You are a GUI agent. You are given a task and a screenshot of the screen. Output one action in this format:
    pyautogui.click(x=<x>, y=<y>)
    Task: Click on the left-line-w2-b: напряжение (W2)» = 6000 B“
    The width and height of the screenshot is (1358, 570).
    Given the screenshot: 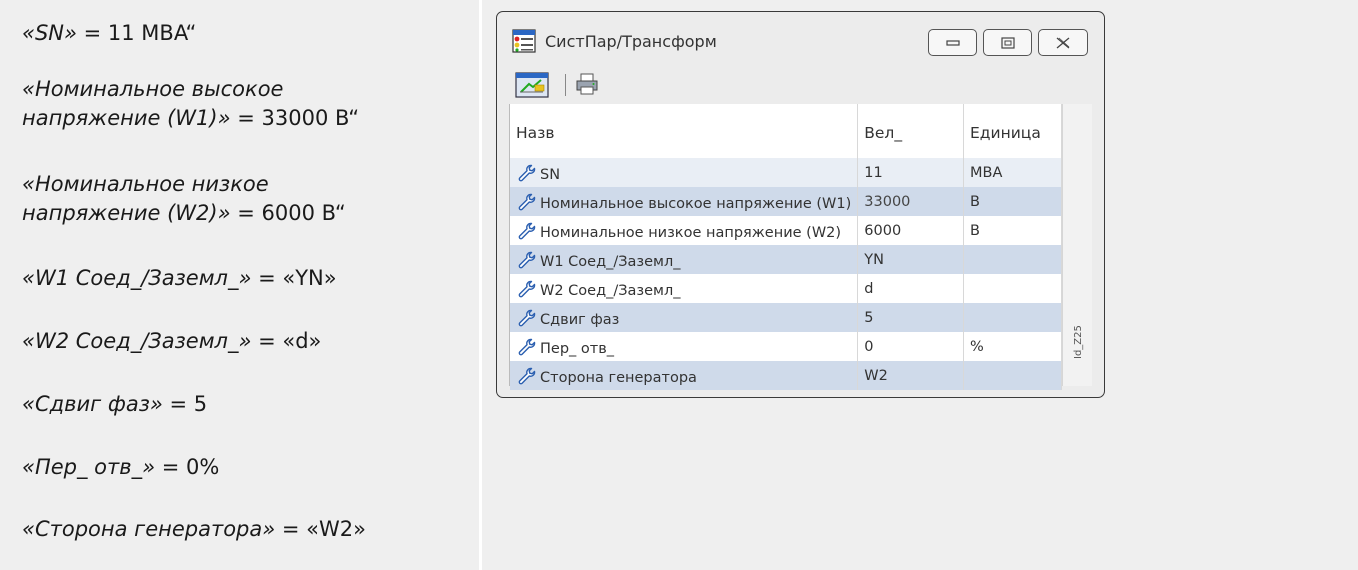 What is the action you would take?
    pyautogui.click(x=184, y=213)
    